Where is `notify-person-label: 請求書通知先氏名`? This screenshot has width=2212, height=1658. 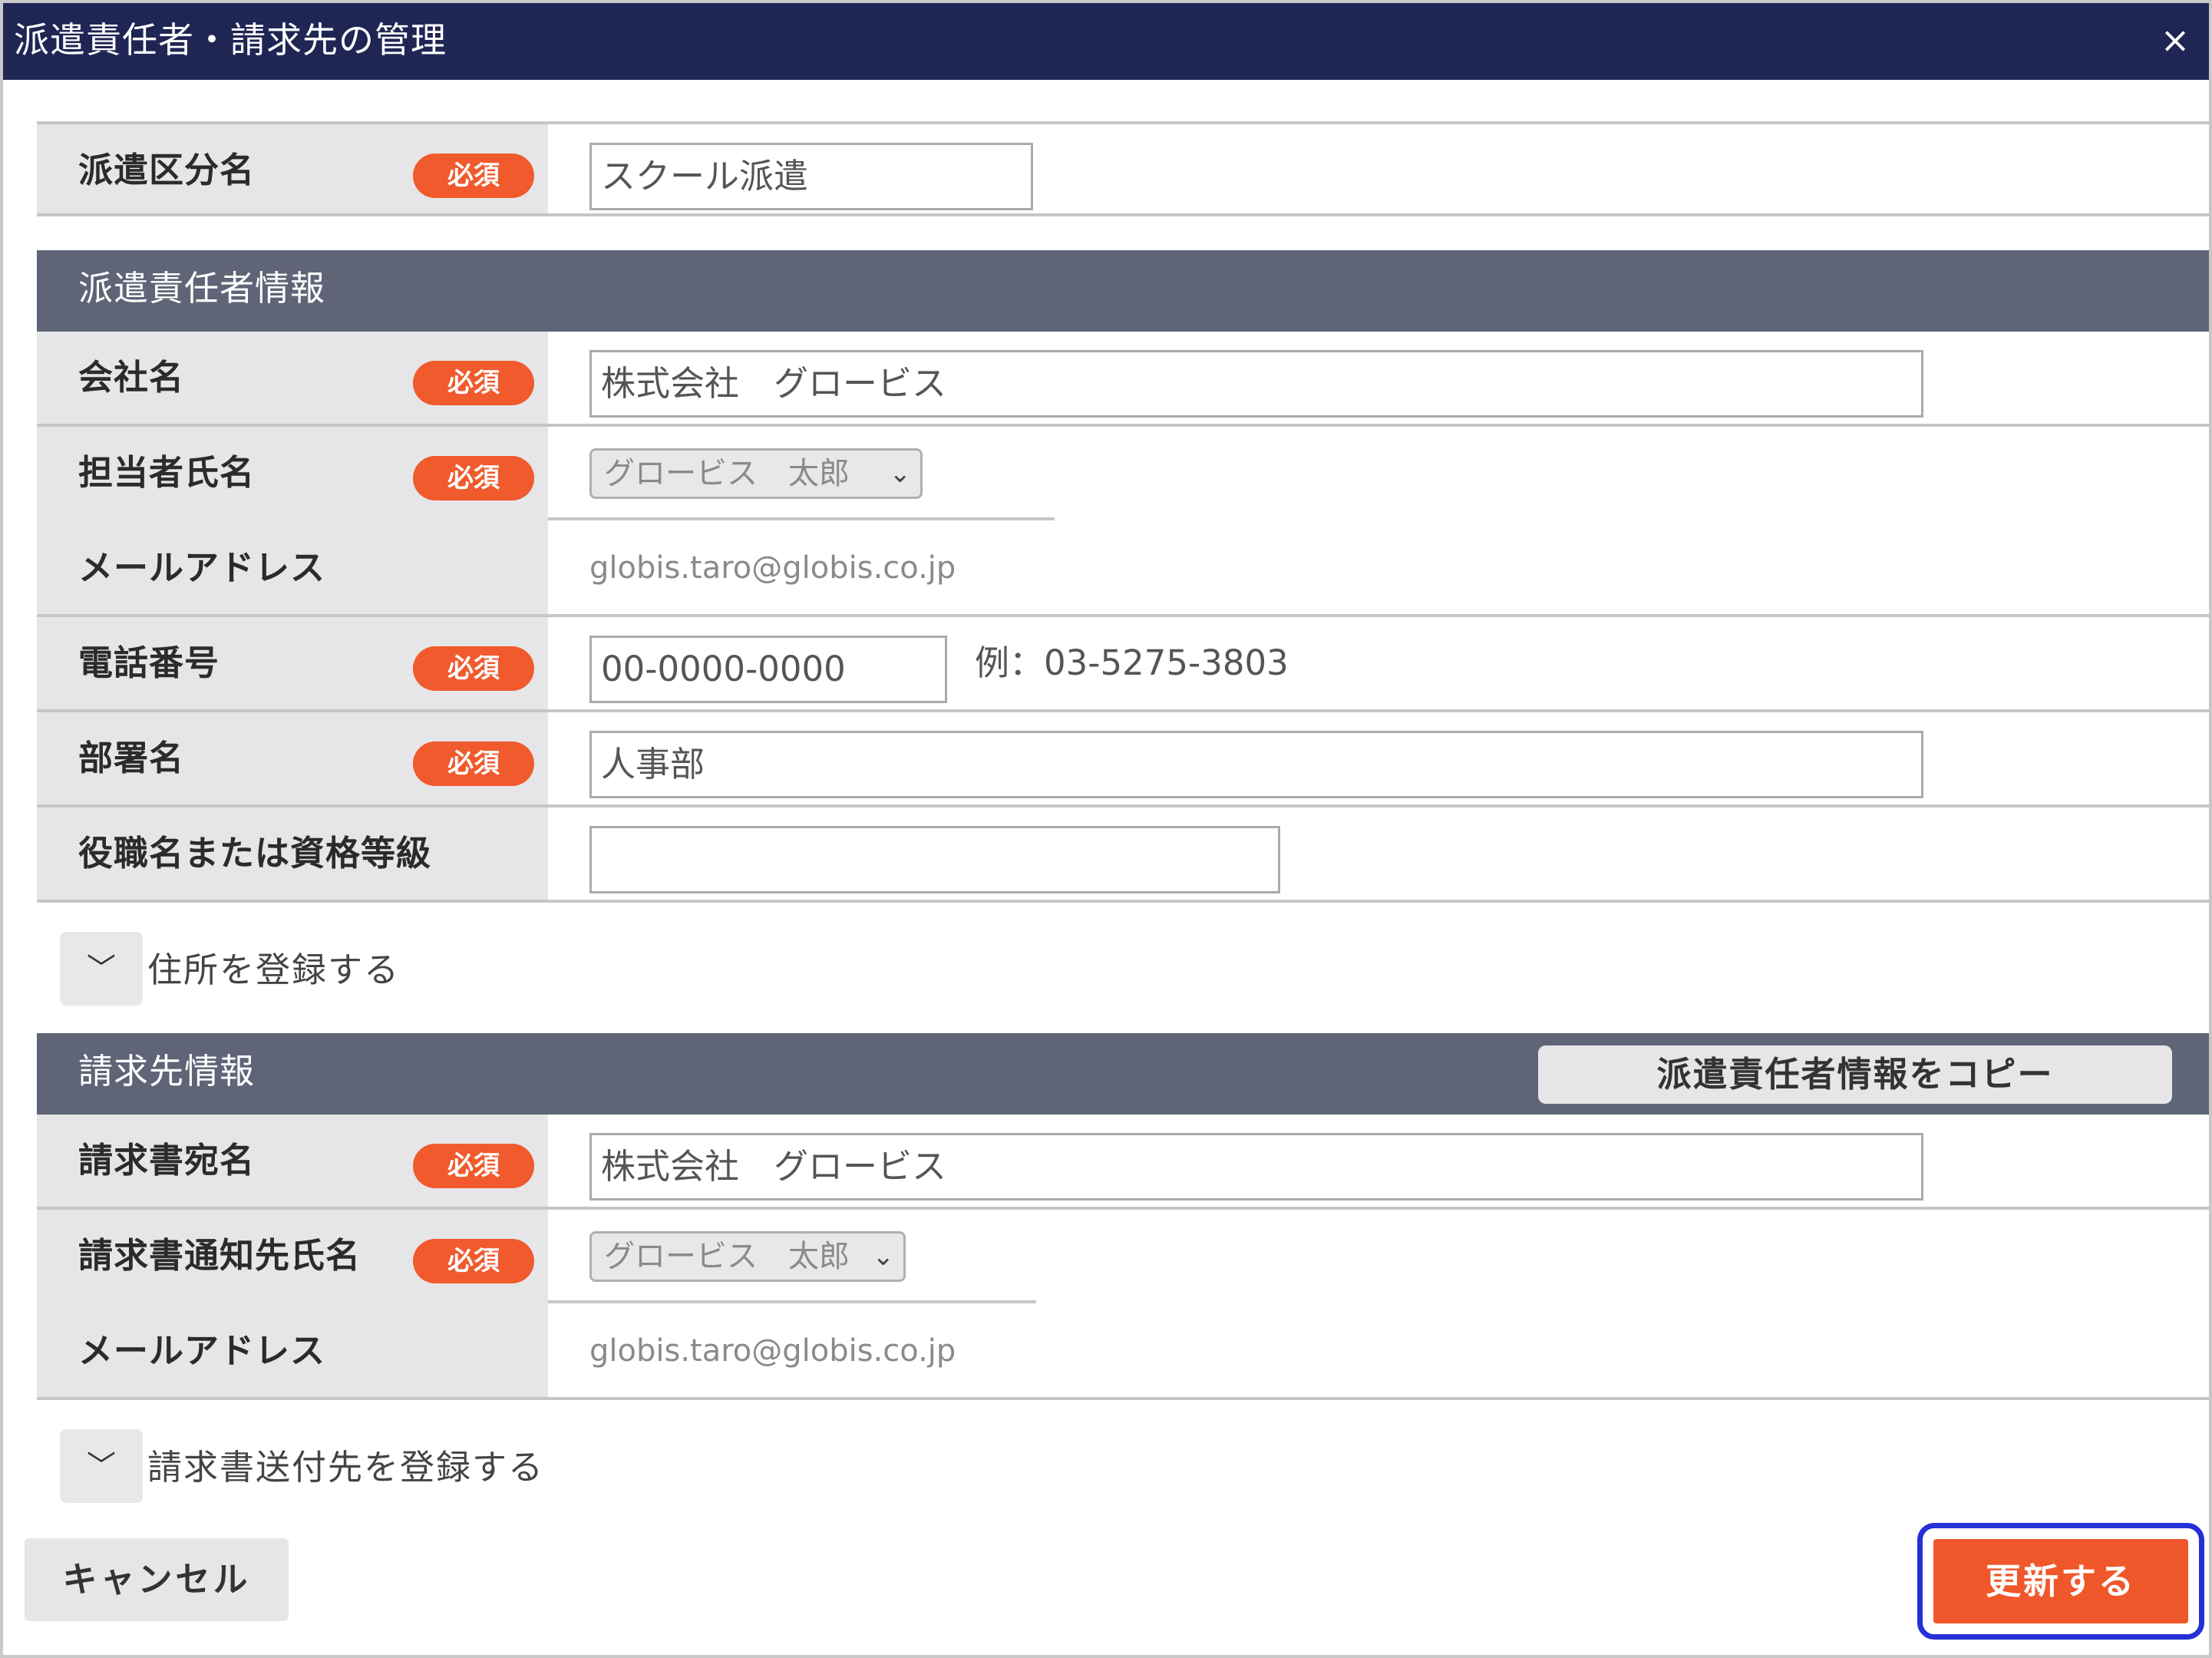 notify-person-label: 請求書通知先氏名 is located at coordinates (220, 1255).